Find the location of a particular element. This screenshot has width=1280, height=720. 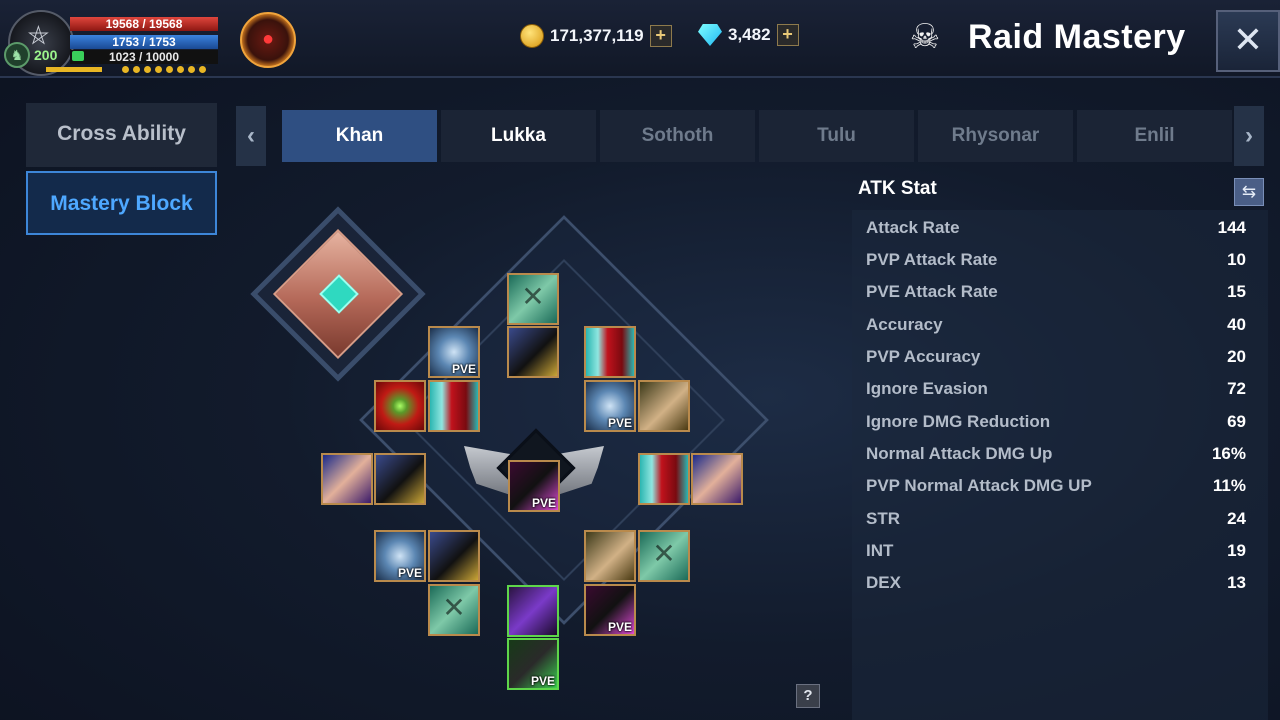

guild-crest-icon: ♞ is located at coordinates (17, 55).